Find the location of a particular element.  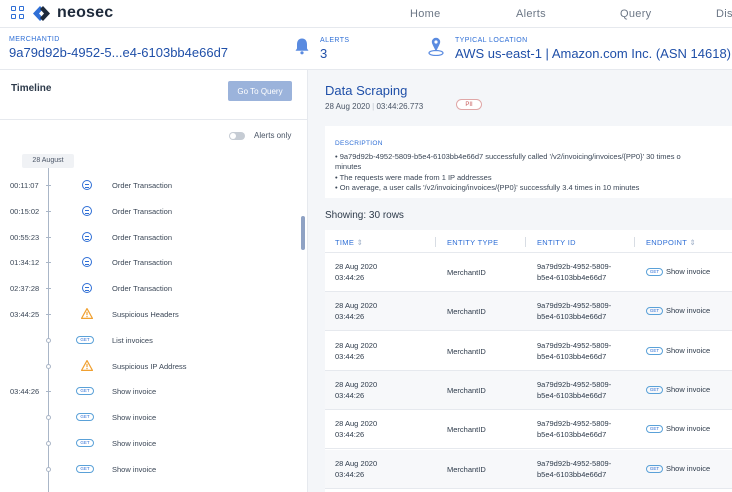

timeline-time: 00:15:02 is located at coordinates (25, 211).